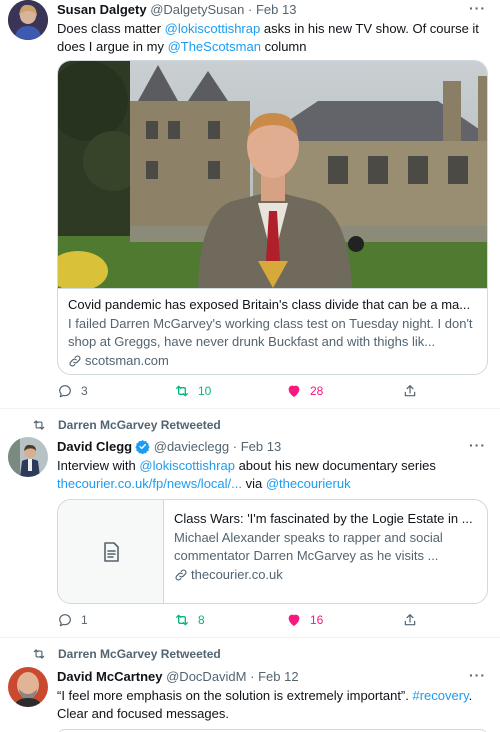 The height and width of the screenshot is (732, 500). What do you see at coordinates (317, 391) in the screenshot?
I see `like-count: 28` at bounding box center [317, 391].